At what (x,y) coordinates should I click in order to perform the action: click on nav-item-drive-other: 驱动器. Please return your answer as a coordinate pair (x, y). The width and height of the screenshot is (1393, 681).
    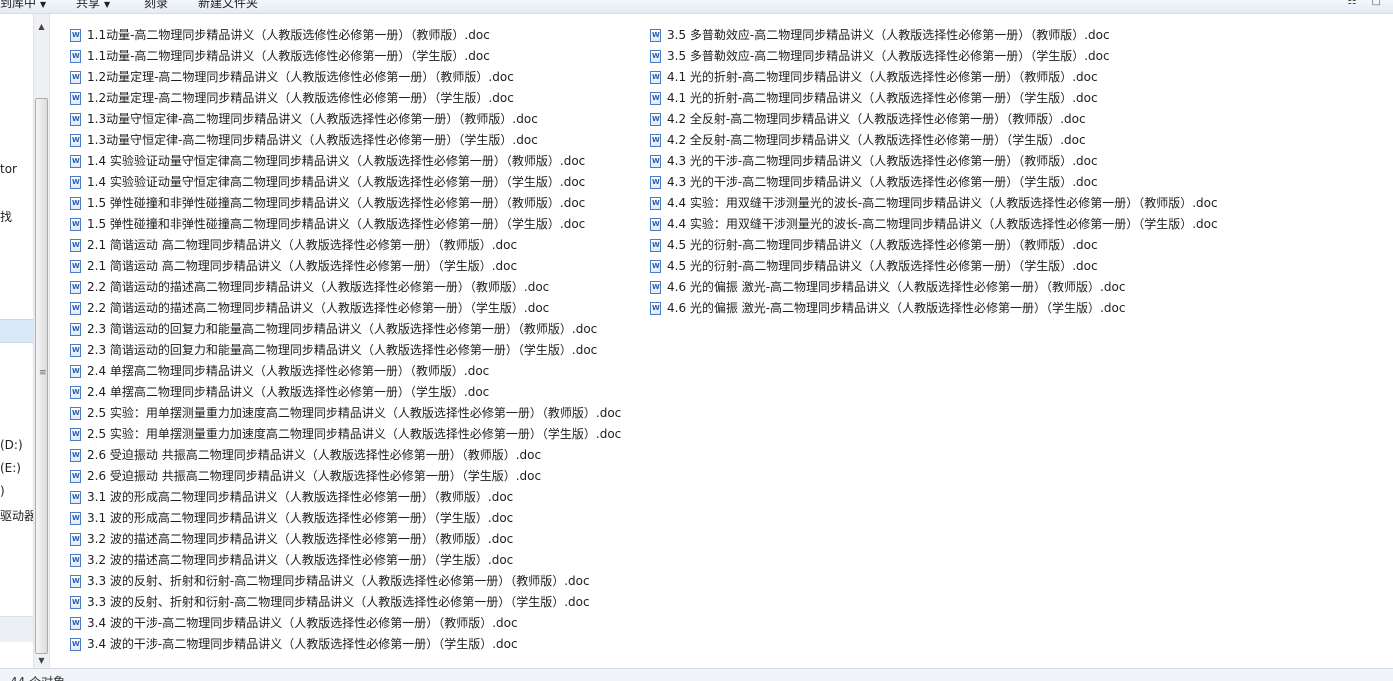
    Looking at the image, I should click on (16, 515).